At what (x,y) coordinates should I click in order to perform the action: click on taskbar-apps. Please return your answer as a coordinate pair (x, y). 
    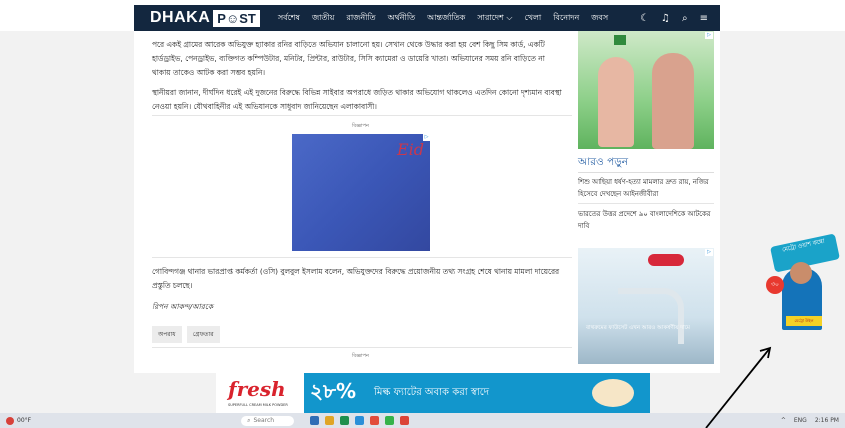
    Looking at the image, I should click on (360, 420).